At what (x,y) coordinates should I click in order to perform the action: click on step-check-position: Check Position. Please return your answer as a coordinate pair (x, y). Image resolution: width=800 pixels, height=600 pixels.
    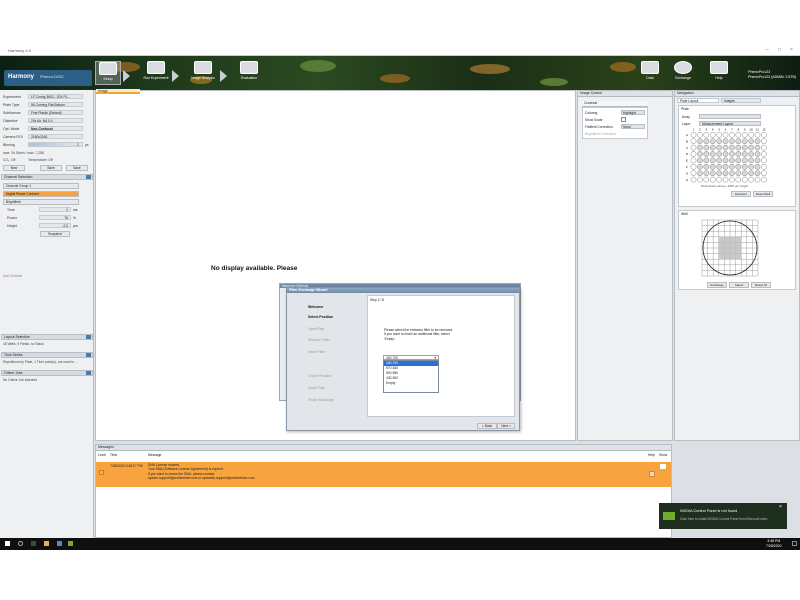
    Looking at the image, I should click on (320, 376).